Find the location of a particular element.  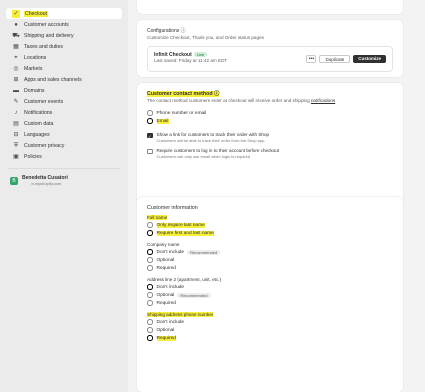

custom-data-icon: ▤ is located at coordinates (16, 123).